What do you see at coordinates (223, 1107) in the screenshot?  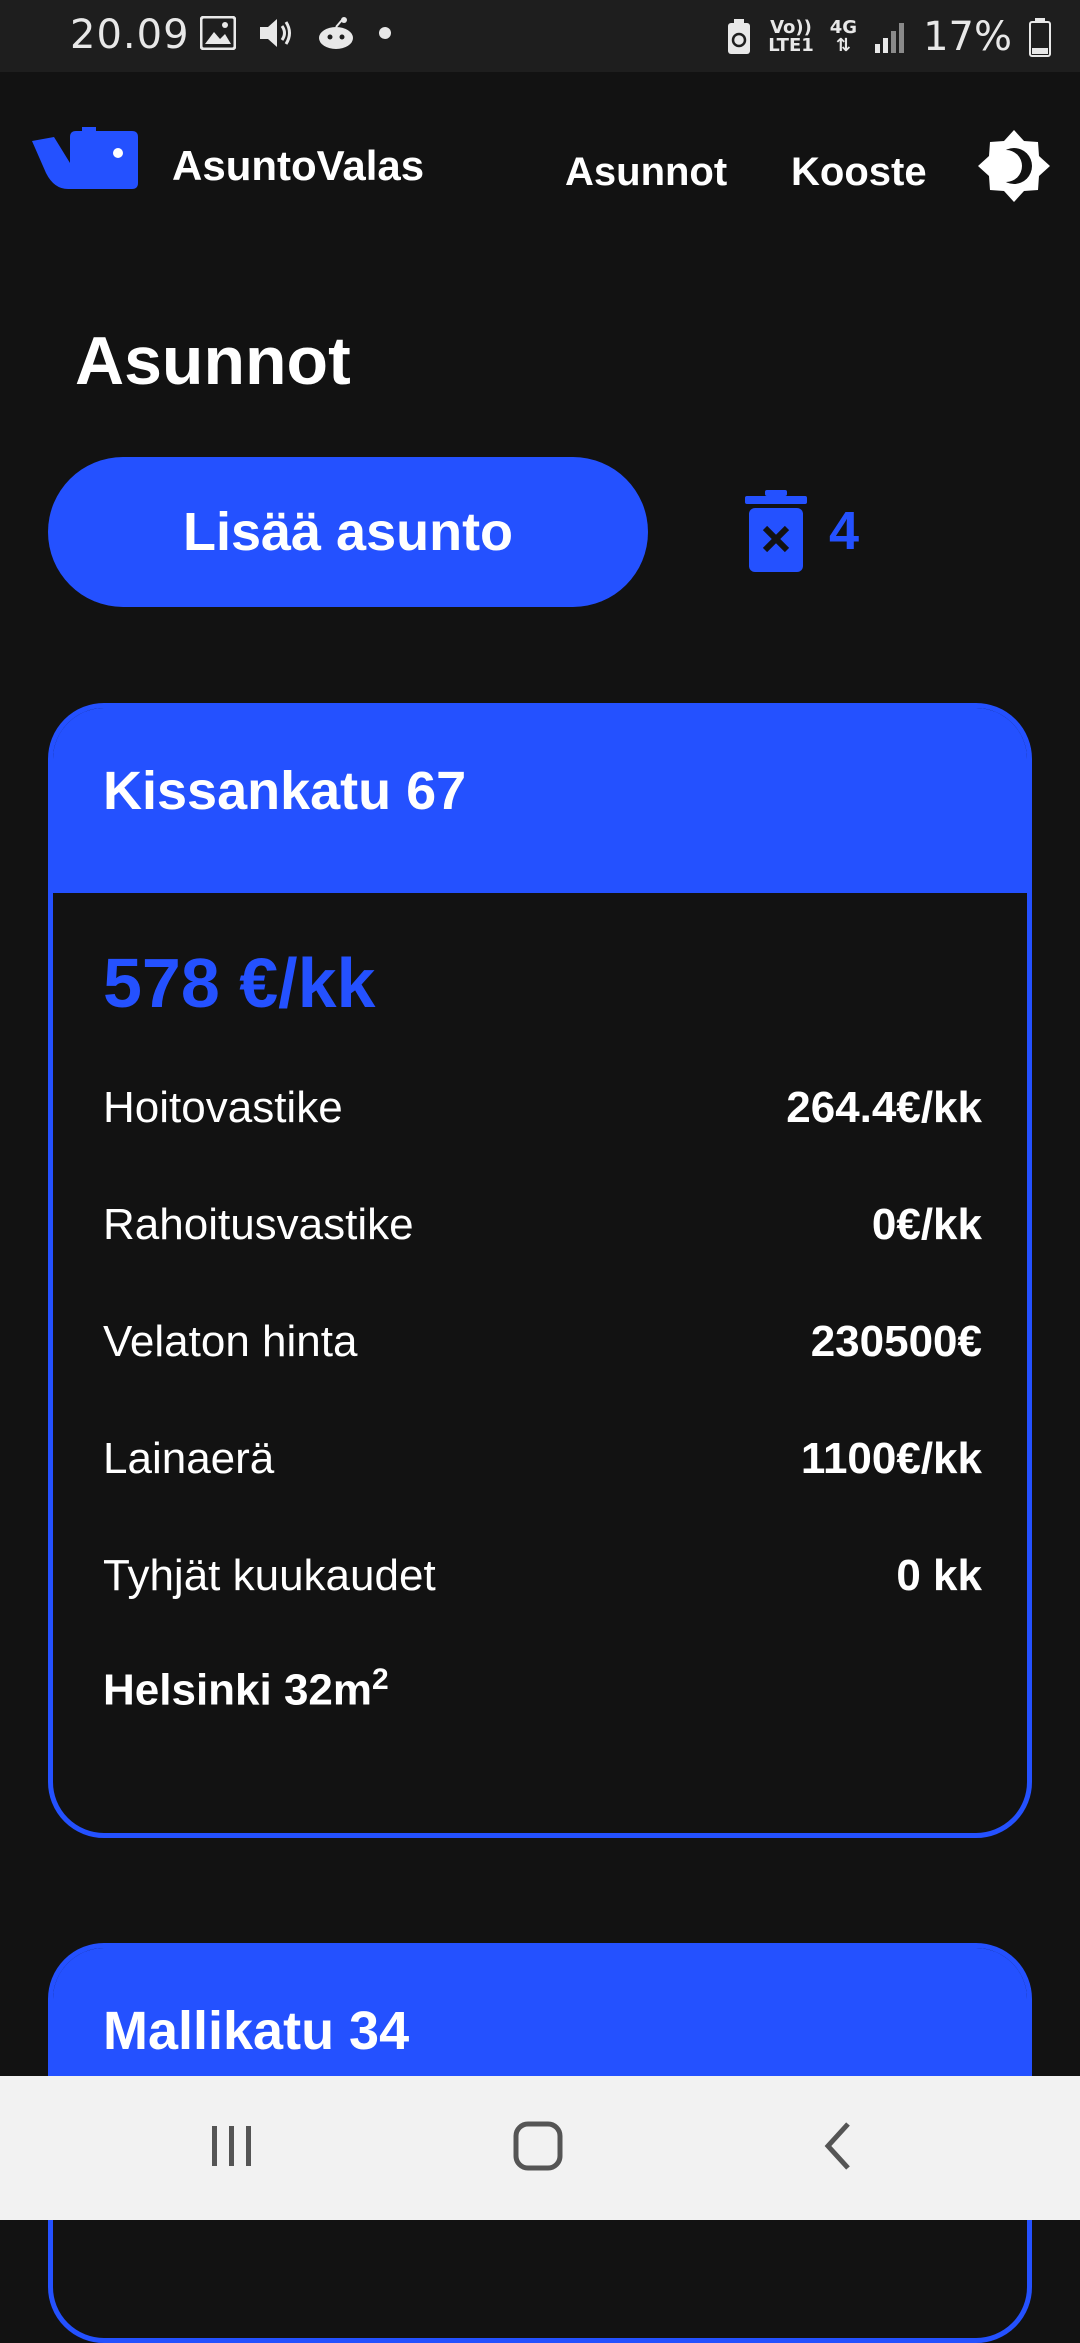 I see `detail-label: Hoitovastike` at bounding box center [223, 1107].